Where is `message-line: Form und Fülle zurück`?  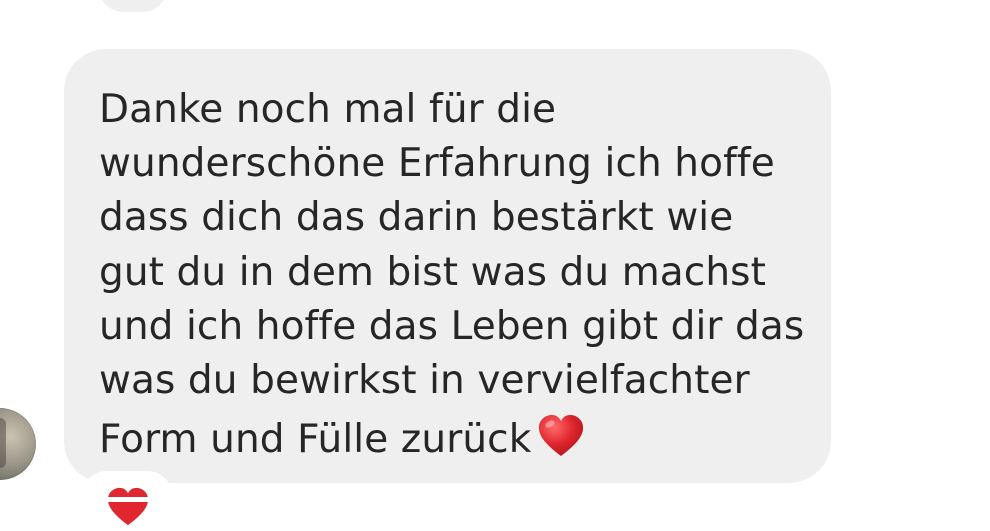 message-line: Form und Fülle zurück is located at coordinates (315, 440).